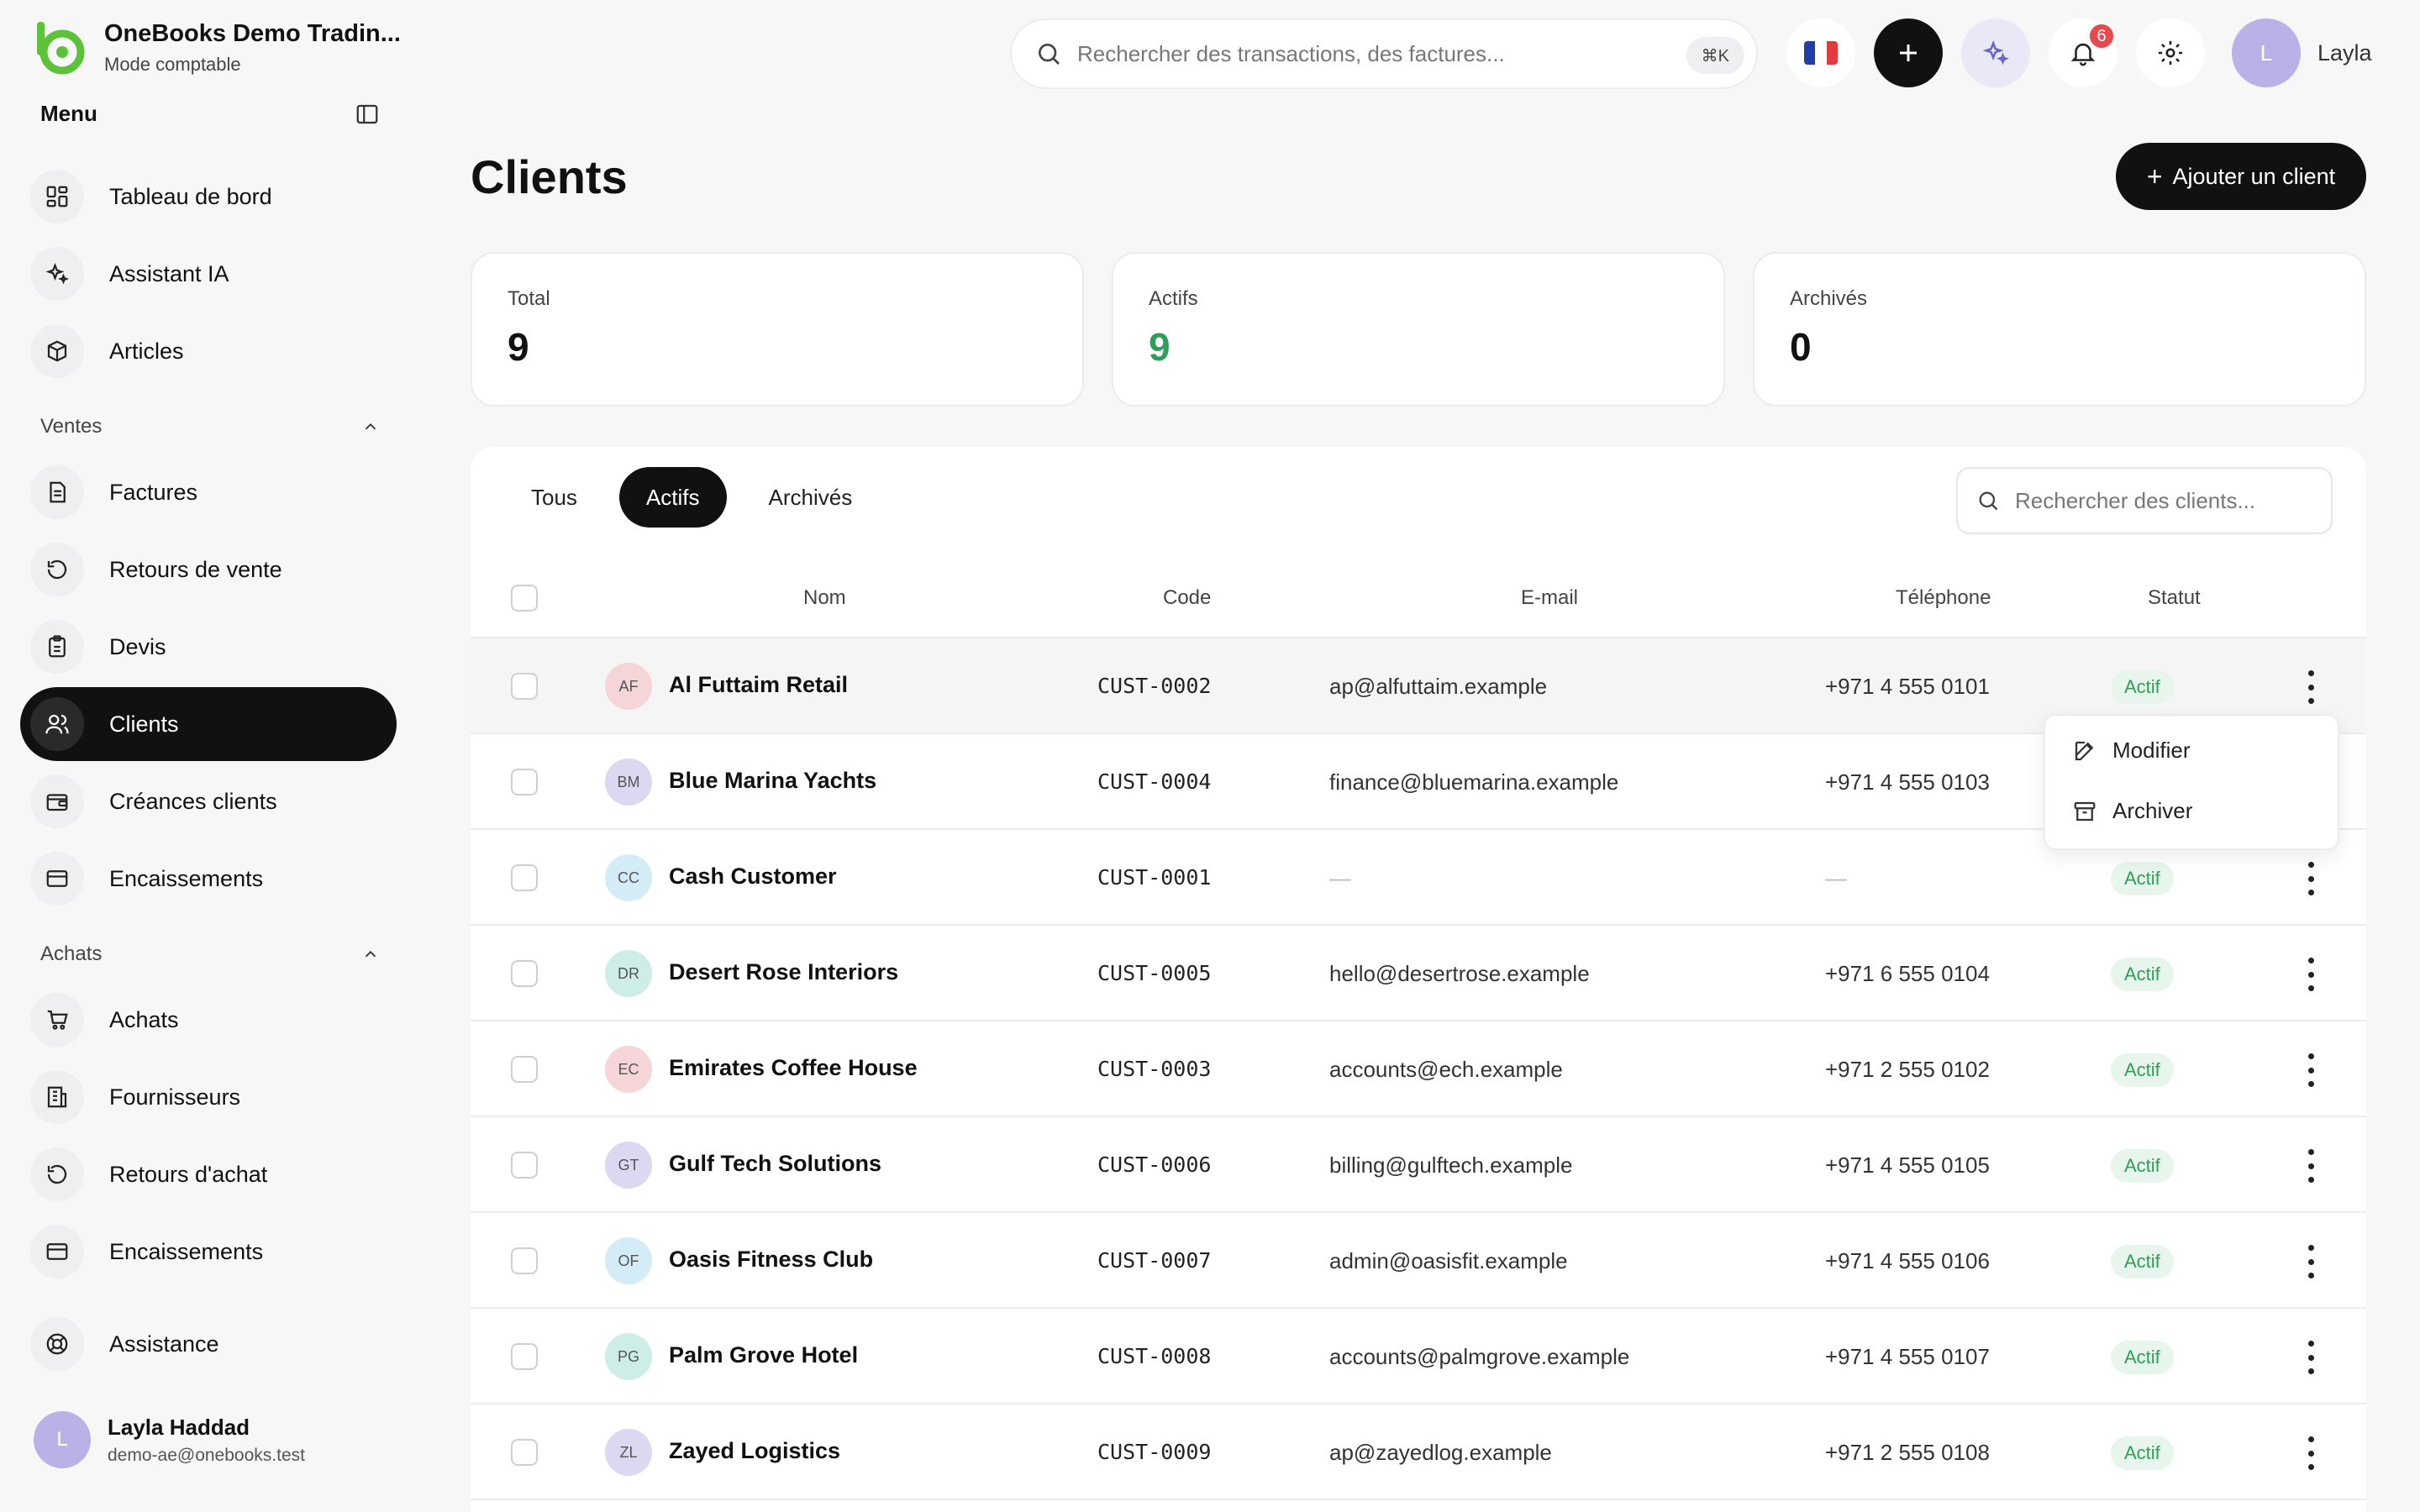 This screenshot has height=1512, width=2420. What do you see at coordinates (208, 724) in the screenshot?
I see `sidebar-item-clients: Clients` at bounding box center [208, 724].